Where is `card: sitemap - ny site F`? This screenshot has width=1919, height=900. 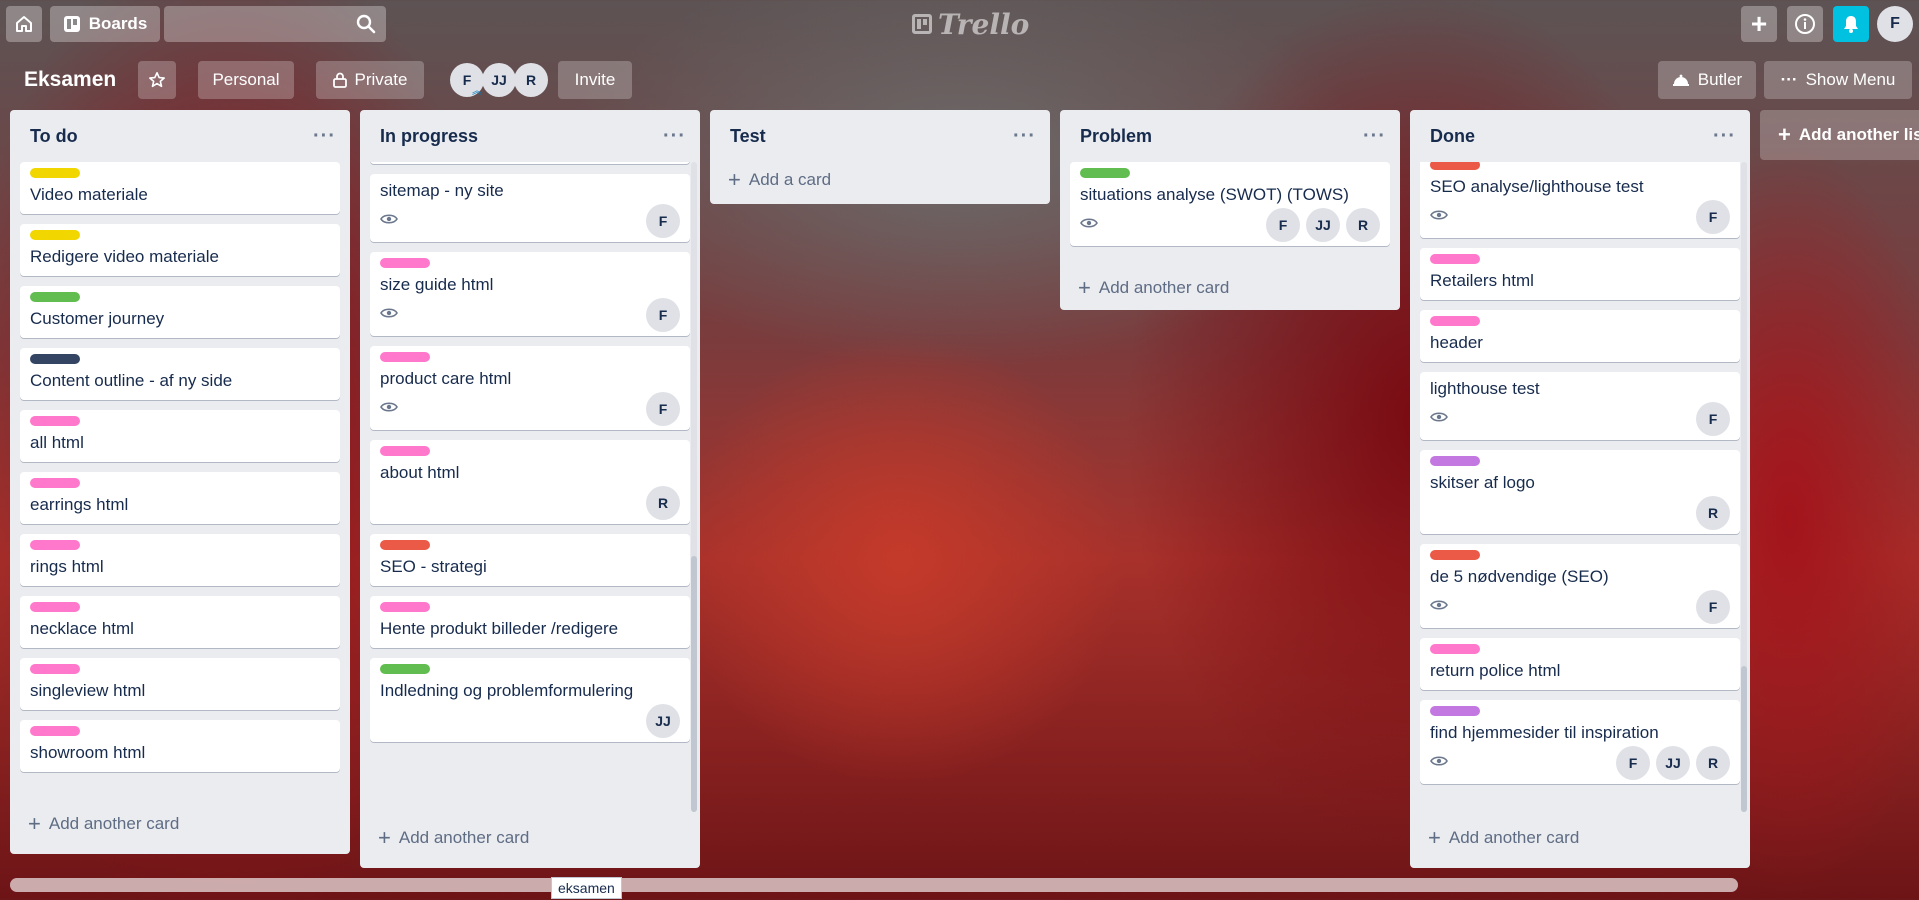
card: sitemap - ny site F is located at coordinates (530, 208).